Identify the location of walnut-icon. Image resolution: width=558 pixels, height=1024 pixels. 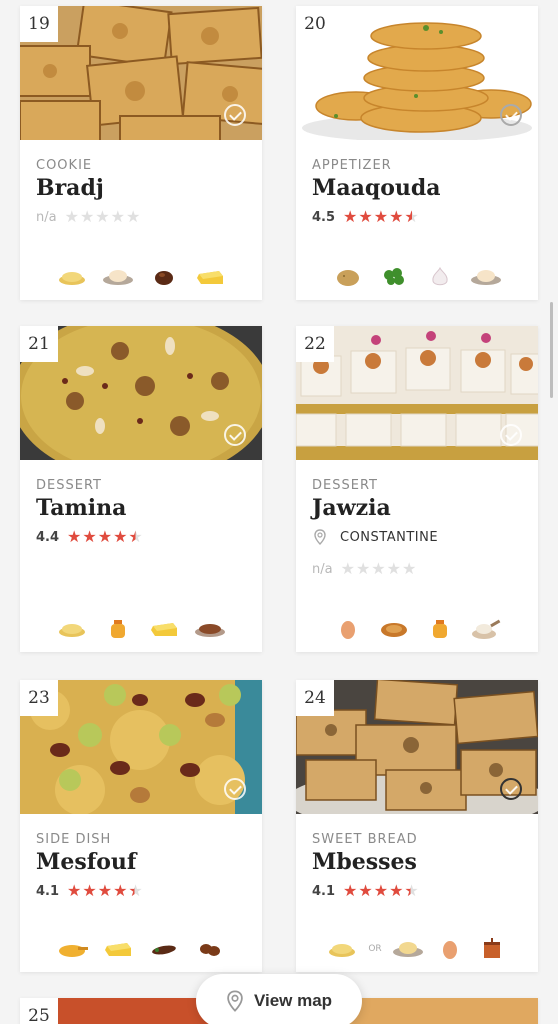
(394, 629).